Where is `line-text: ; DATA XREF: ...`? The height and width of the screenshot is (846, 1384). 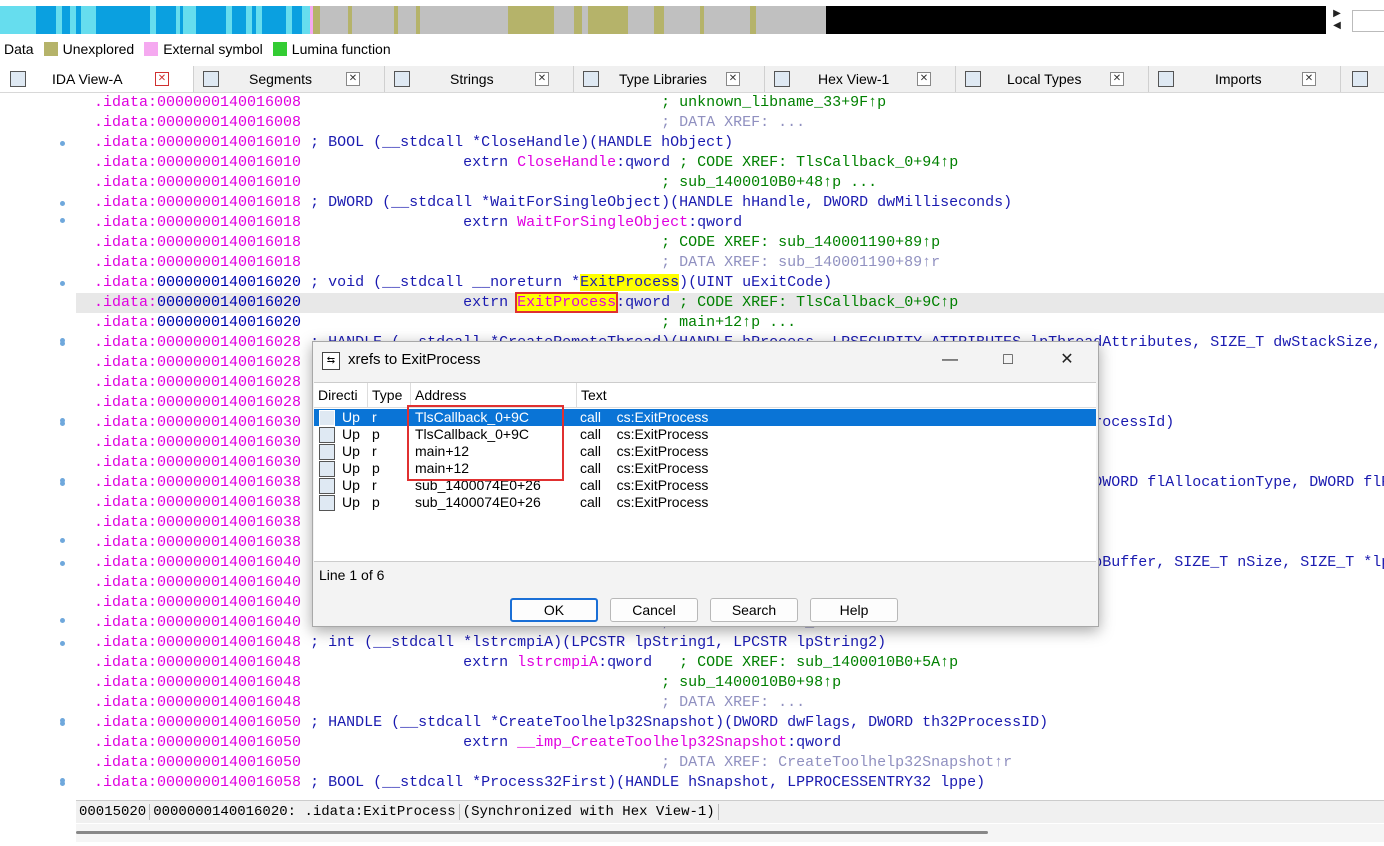 line-text: ; DATA XREF: ... is located at coordinates (553, 122).